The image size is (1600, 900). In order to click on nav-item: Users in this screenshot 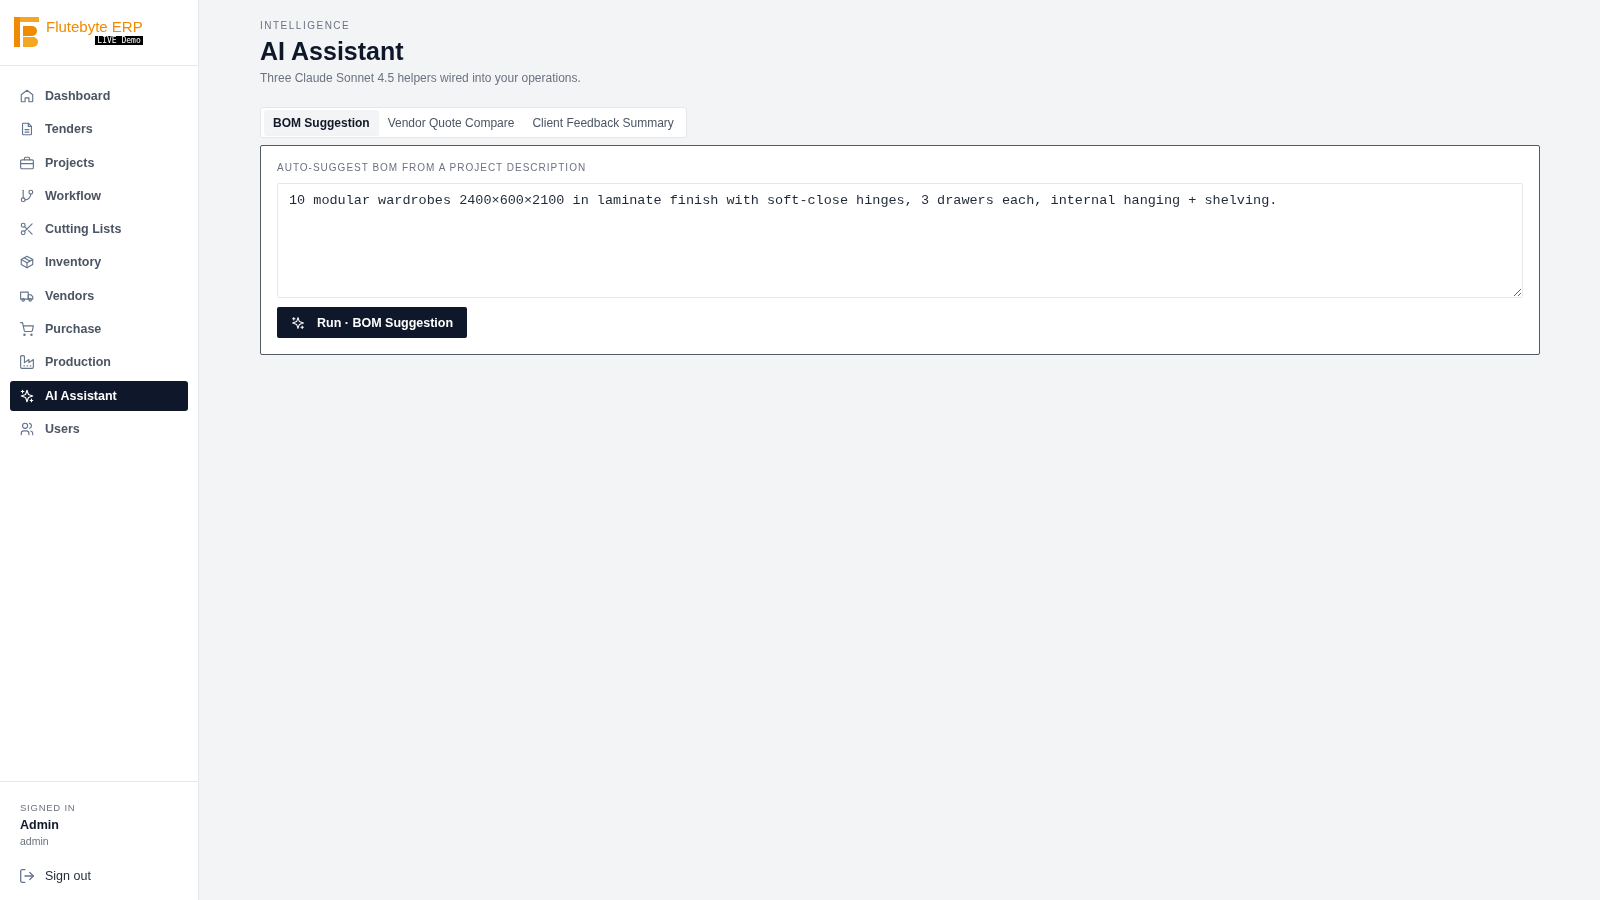, I will do `click(99, 428)`.